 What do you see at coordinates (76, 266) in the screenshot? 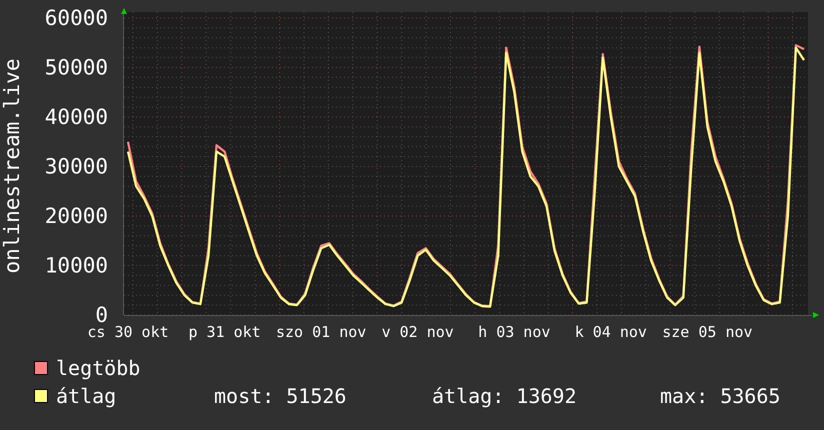
I see `y-tick-label: 10000` at bounding box center [76, 266].